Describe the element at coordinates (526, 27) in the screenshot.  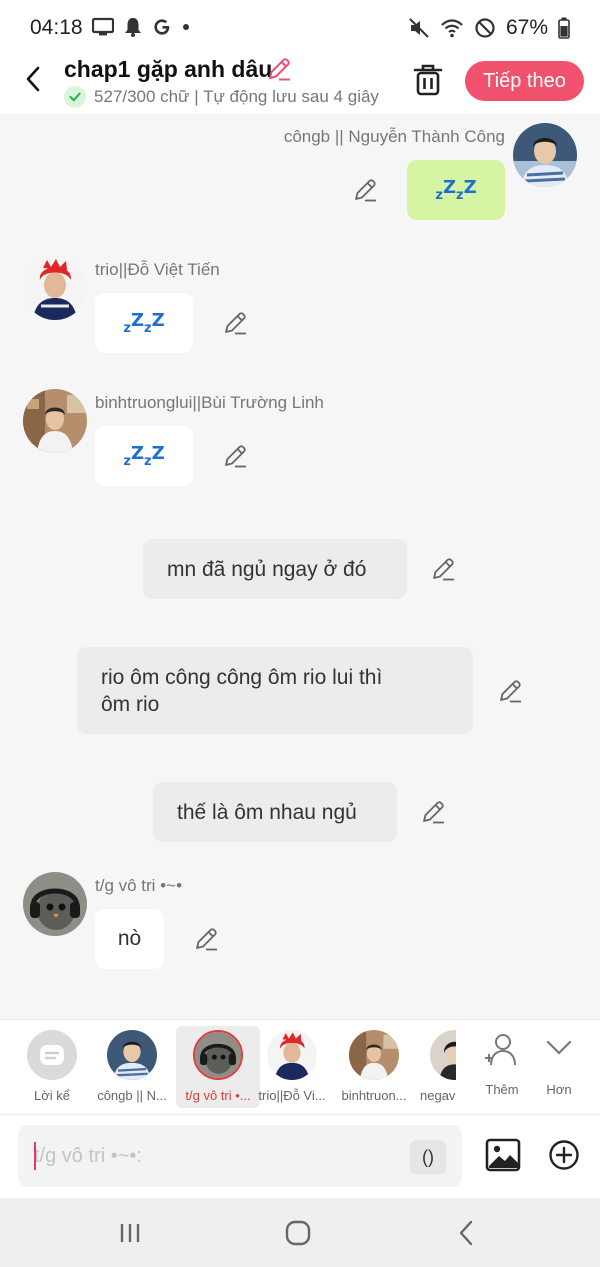
I see `battery-percent: 67%` at that location.